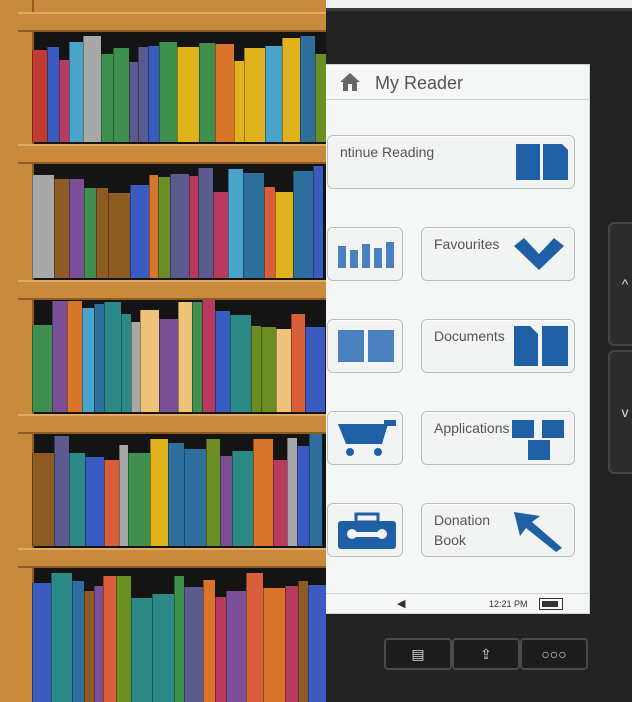  I want to click on documents-tile: Documents, so click(498, 346).